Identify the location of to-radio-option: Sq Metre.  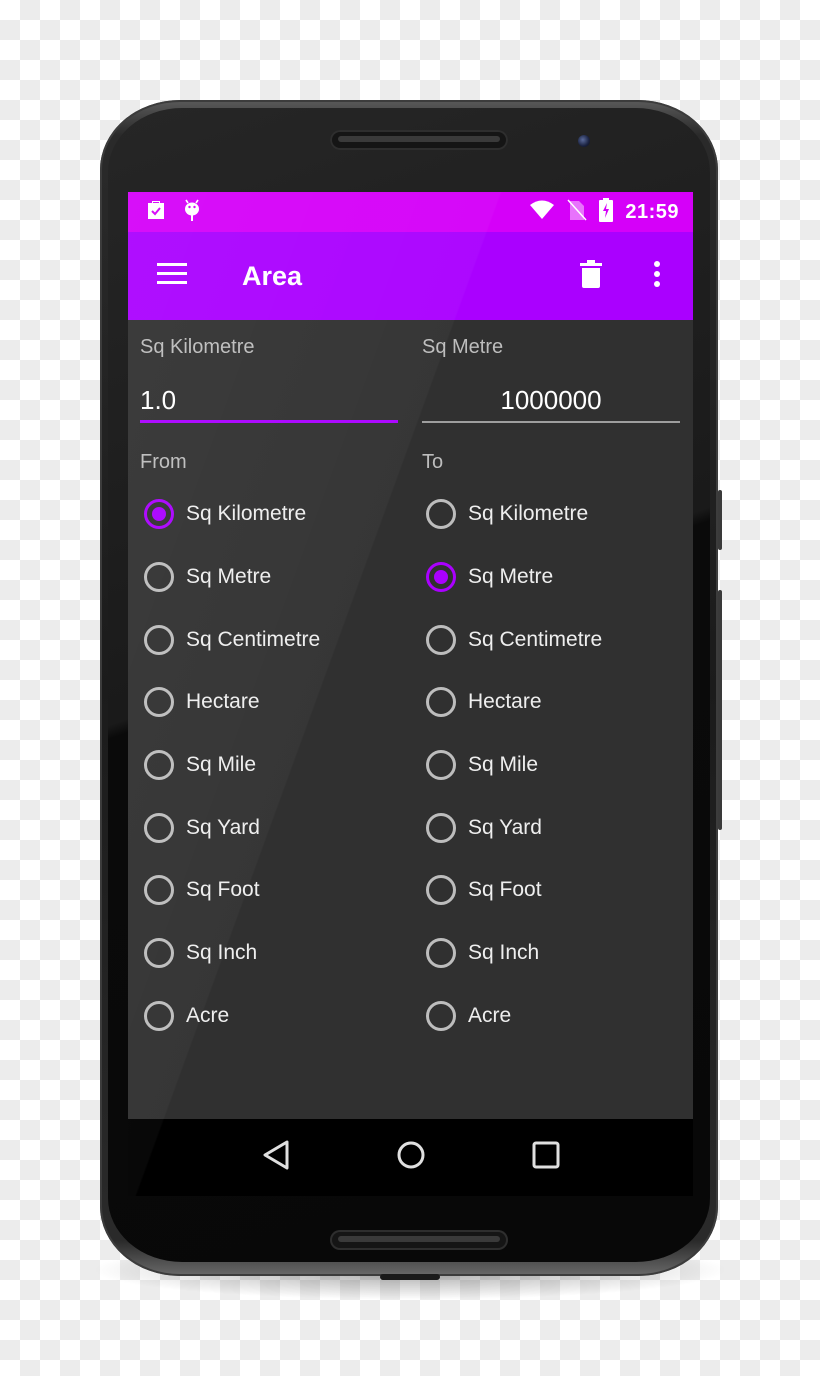
(512, 577).